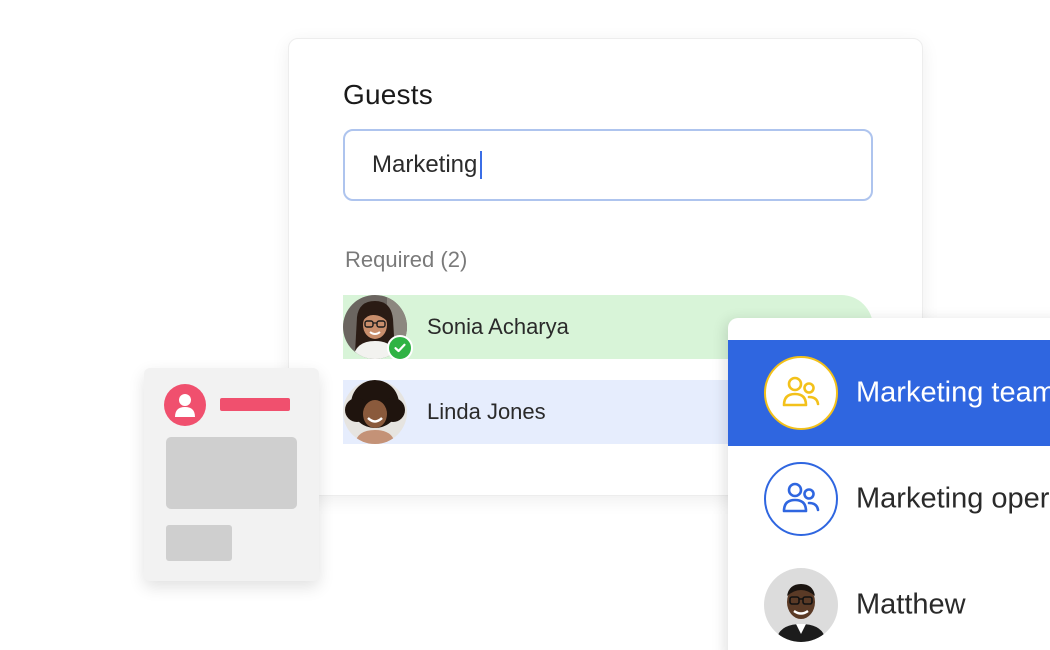 The image size is (1050, 650). I want to click on suggestion-marketing-operations: Marketing operations, so click(889, 499).